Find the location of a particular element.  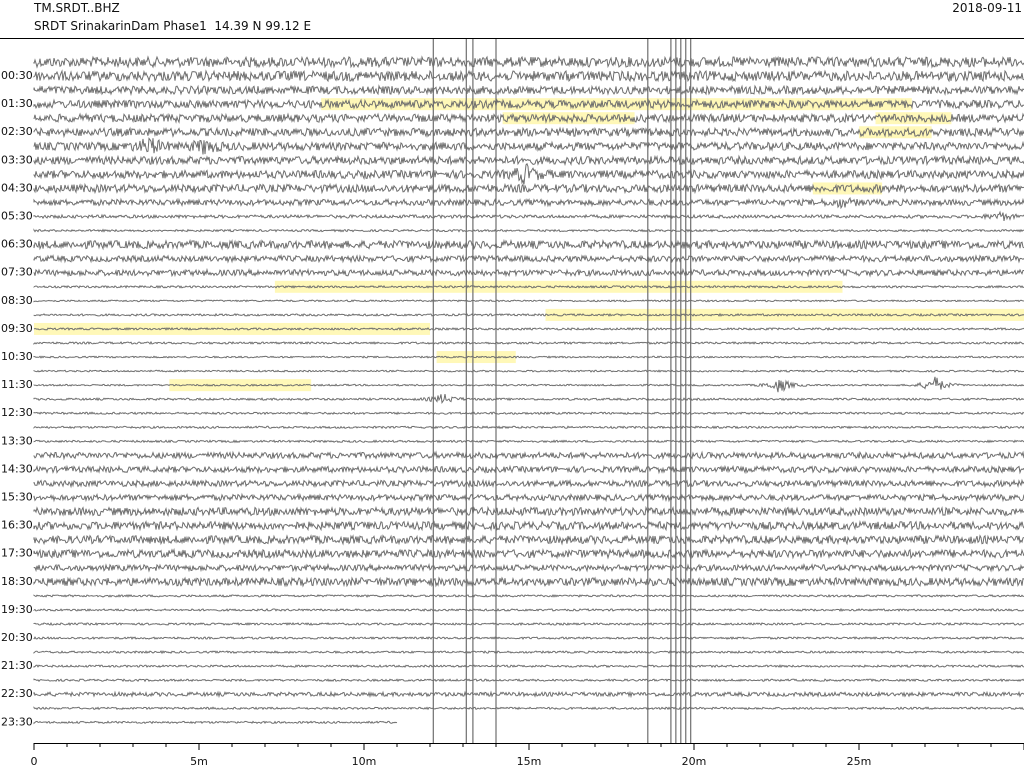

hour-label: 19:30 is located at coordinates (17, 609).